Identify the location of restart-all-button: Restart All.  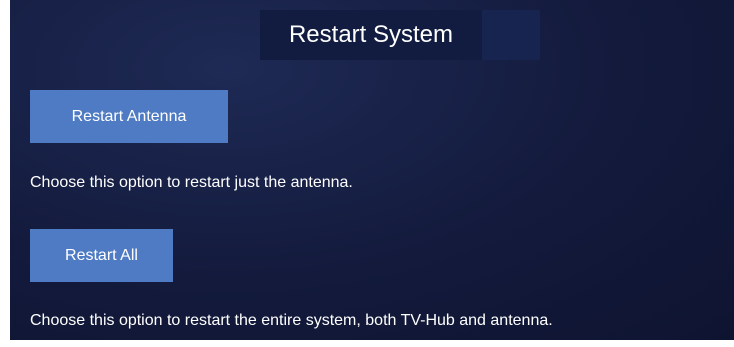
(101, 255).